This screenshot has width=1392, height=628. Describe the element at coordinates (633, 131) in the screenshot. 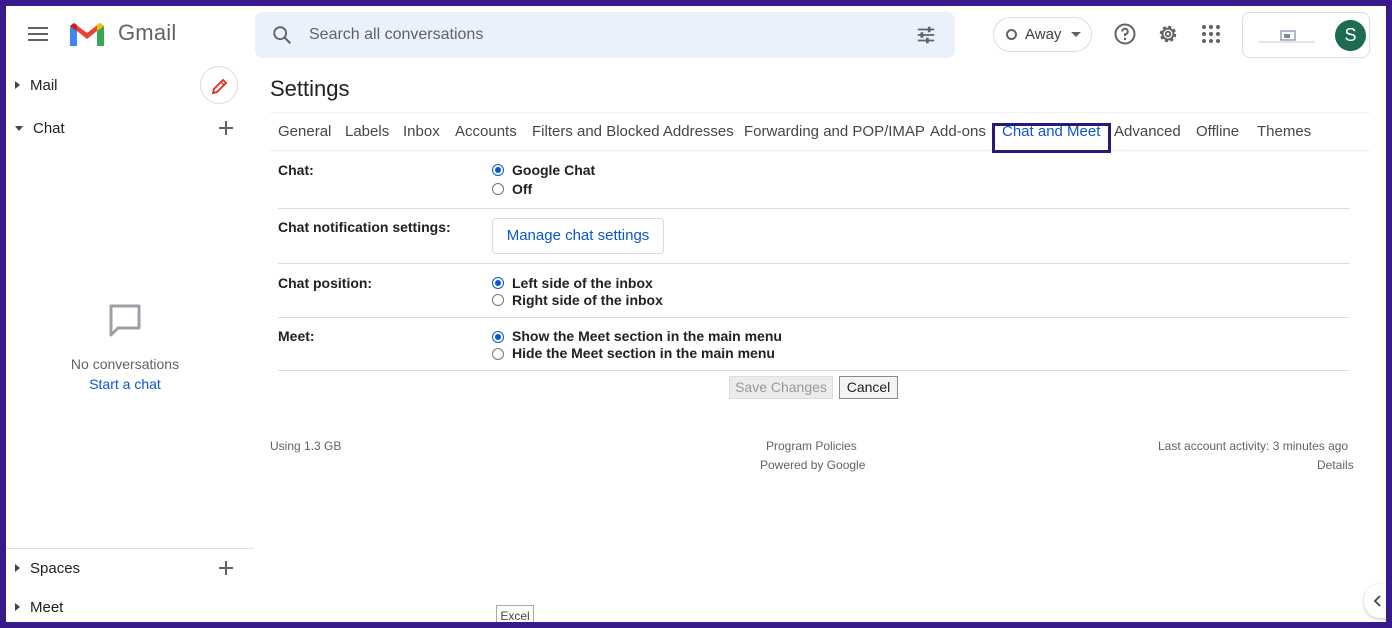

I see `tab-filters: Filters and Blocked Addresses` at that location.